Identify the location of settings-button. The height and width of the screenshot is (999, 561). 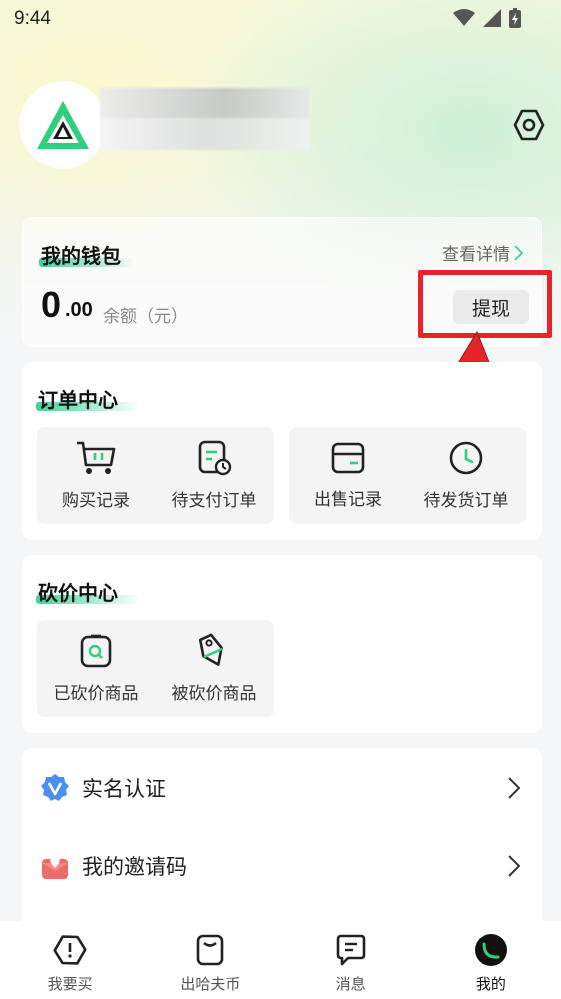
(529, 125).